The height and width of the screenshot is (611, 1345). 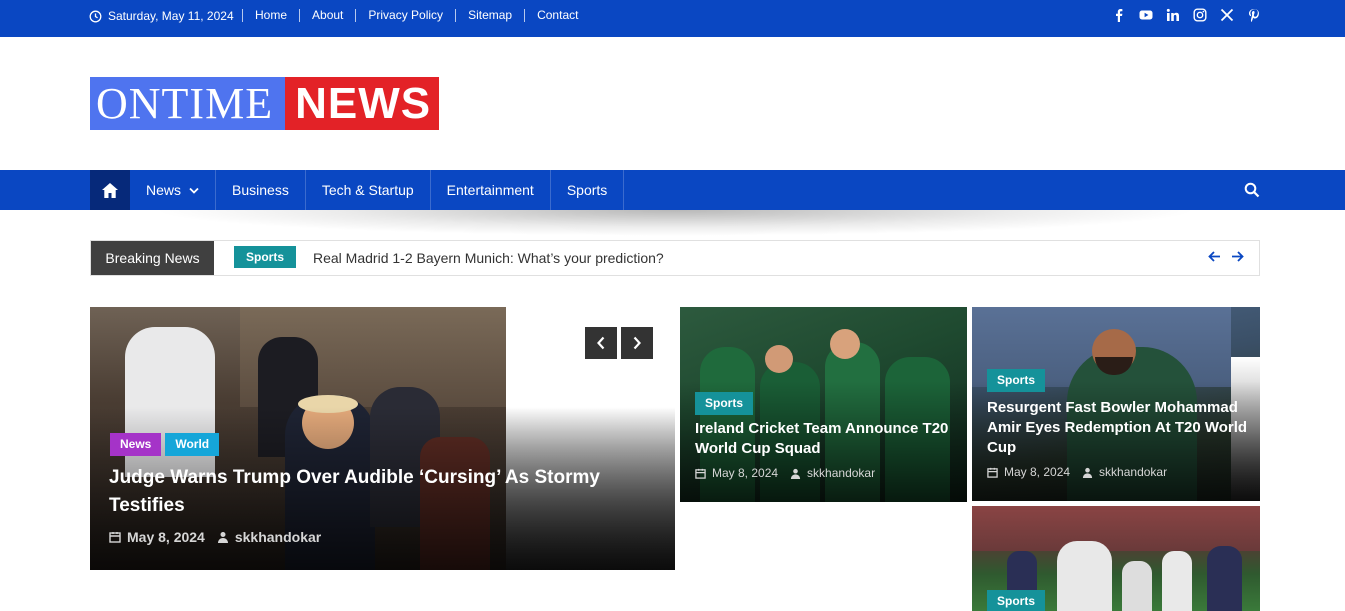 I want to click on nav-item-business: Business, so click(x=261, y=190).